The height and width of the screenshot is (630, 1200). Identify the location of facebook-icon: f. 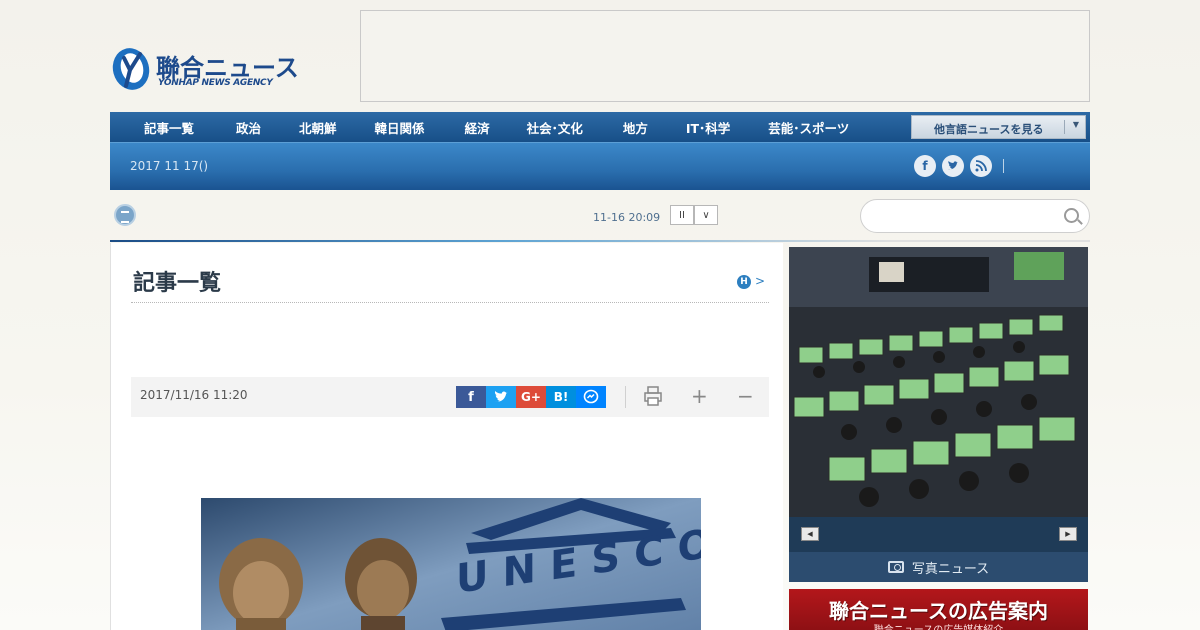
(925, 166).